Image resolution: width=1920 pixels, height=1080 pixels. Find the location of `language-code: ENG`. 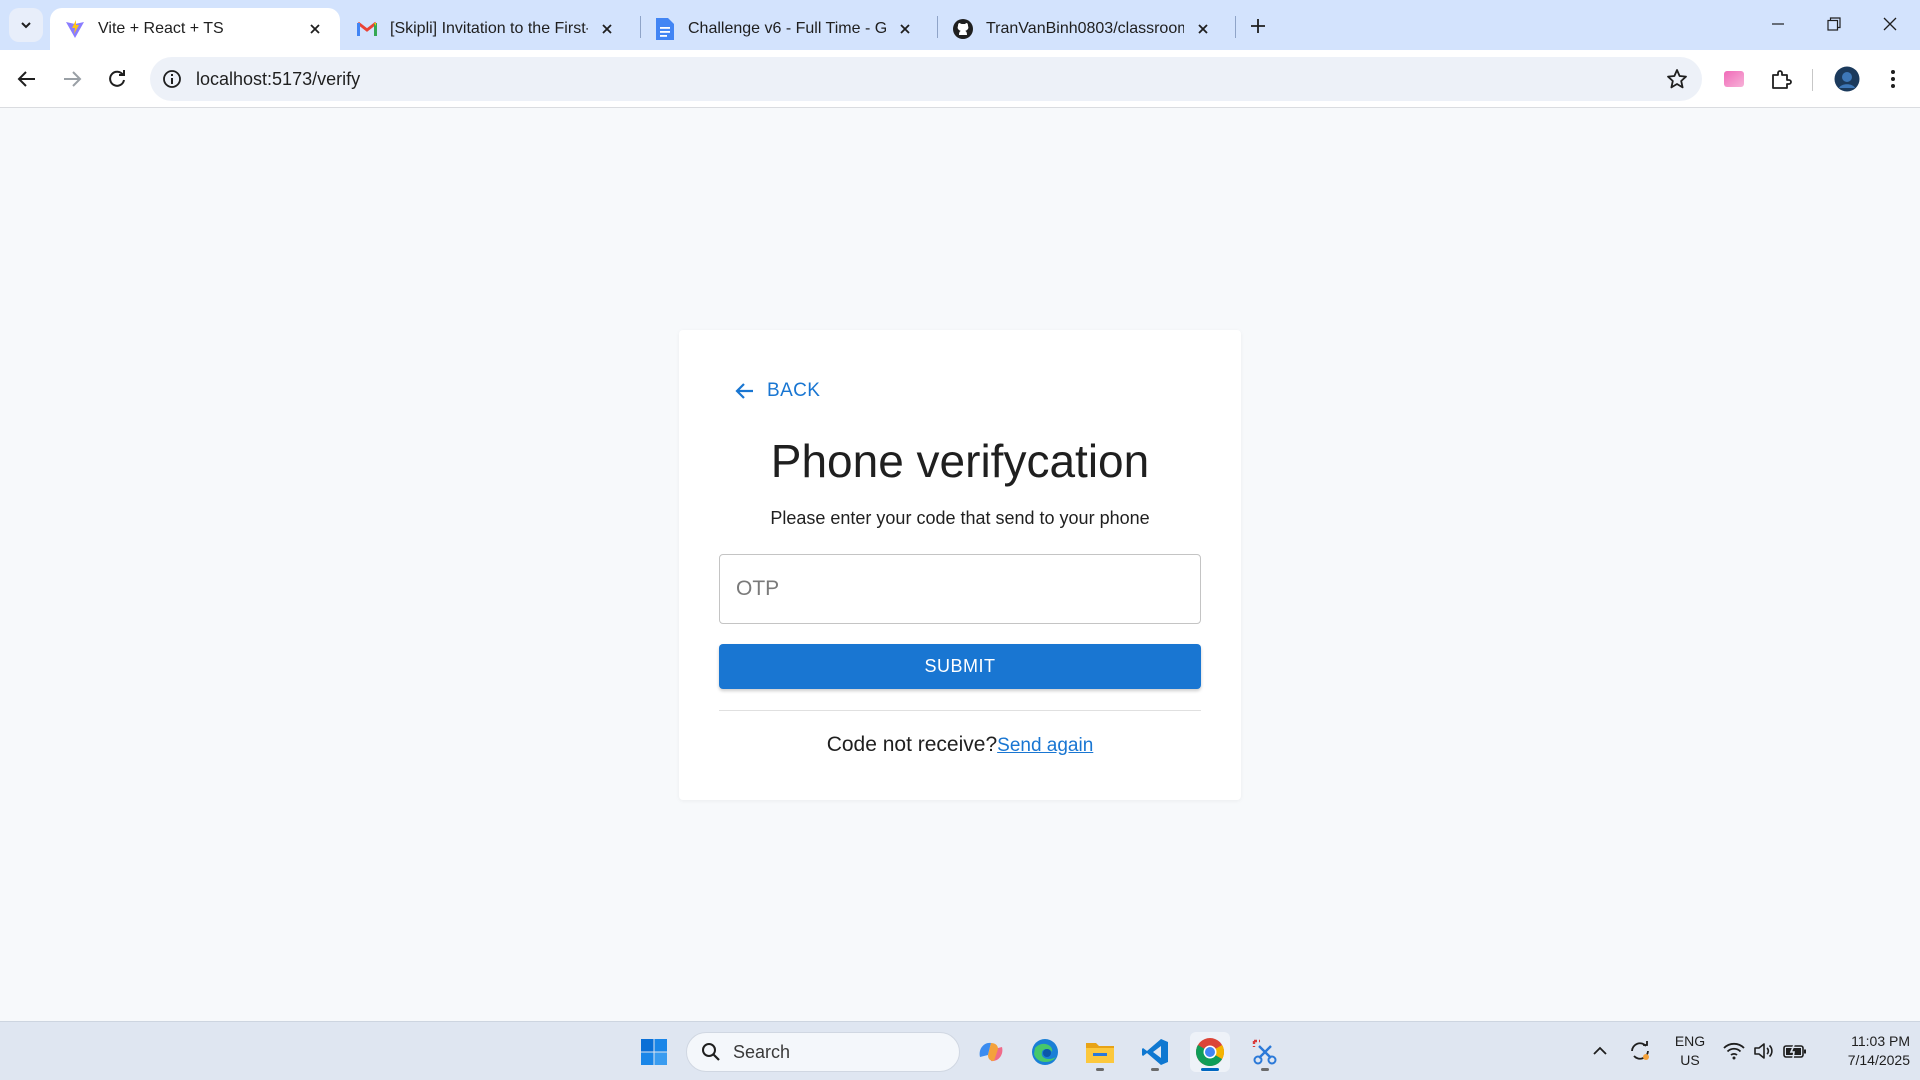

language-code: ENG is located at coordinates (1690, 1041).